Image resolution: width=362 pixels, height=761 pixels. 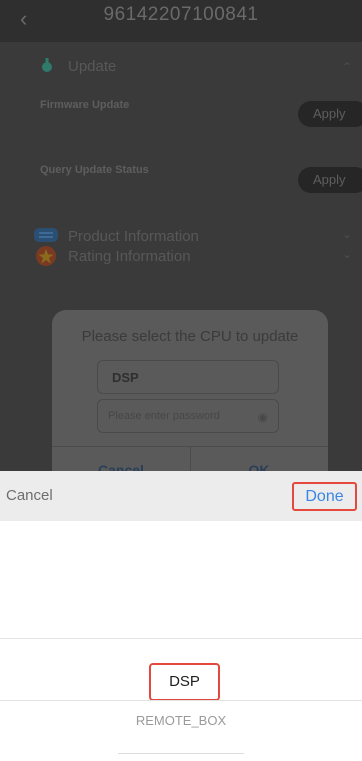 I want to click on picker-option-selected: DSP, so click(x=184, y=682).